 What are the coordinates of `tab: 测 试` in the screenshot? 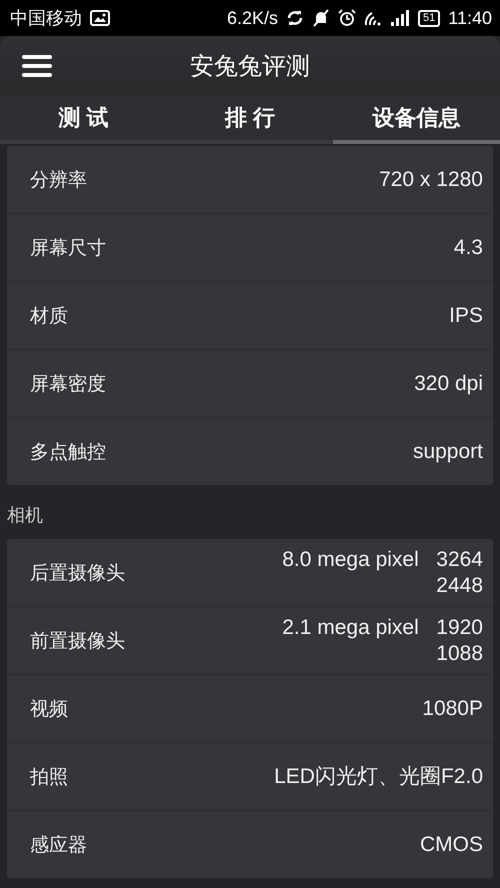 It's located at (83, 120).